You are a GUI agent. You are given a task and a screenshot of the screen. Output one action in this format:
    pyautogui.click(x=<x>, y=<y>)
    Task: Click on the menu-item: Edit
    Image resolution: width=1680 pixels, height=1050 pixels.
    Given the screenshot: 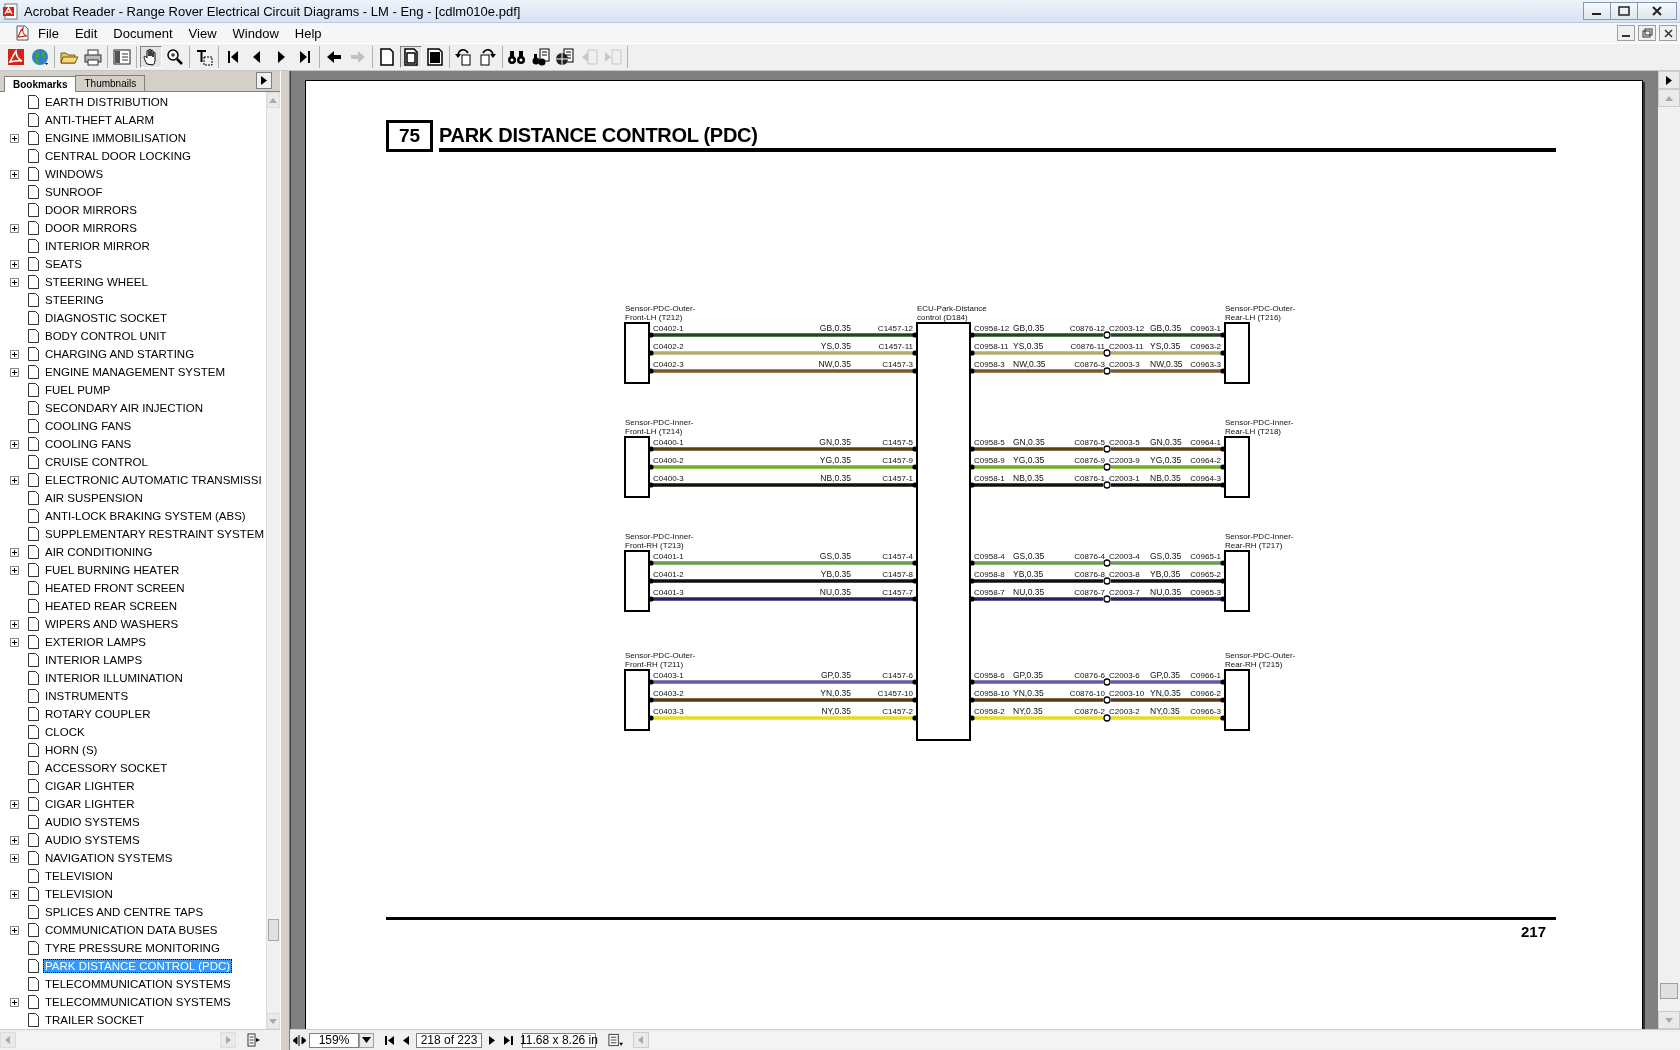 What is the action you would take?
    pyautogui.click(x=86, y=33)
    